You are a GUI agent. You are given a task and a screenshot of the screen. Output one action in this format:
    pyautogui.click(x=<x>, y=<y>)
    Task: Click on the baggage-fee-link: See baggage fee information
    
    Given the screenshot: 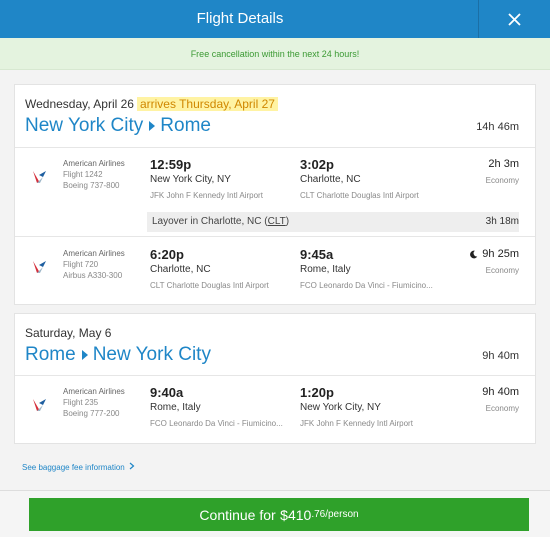 What is the action you would take?
    pyautogui.click(x=78, y=467)
    